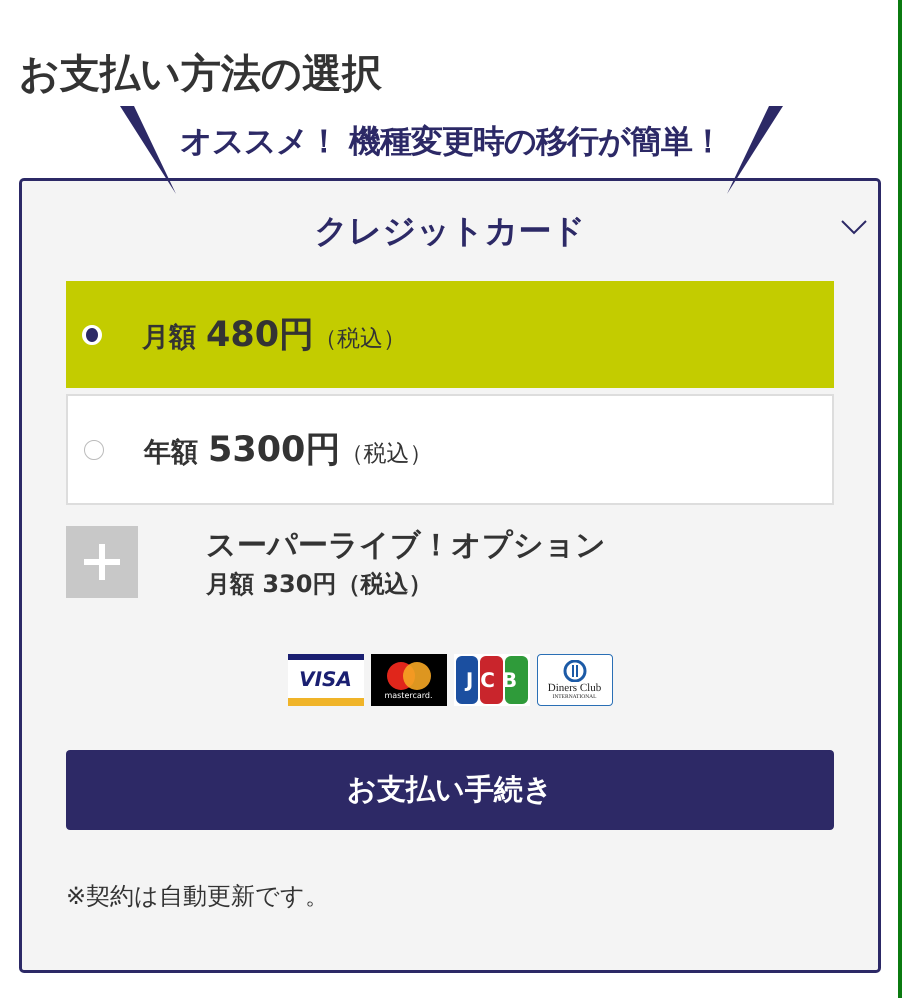 Image resolution: width=904 pixels, height=998 pixels. What do you see at coordinates (452, 141) in the screenshot?
I see `banner-text: オススメ！ 機種変更時の移行が簡単！` at bounding box center [452, 141].